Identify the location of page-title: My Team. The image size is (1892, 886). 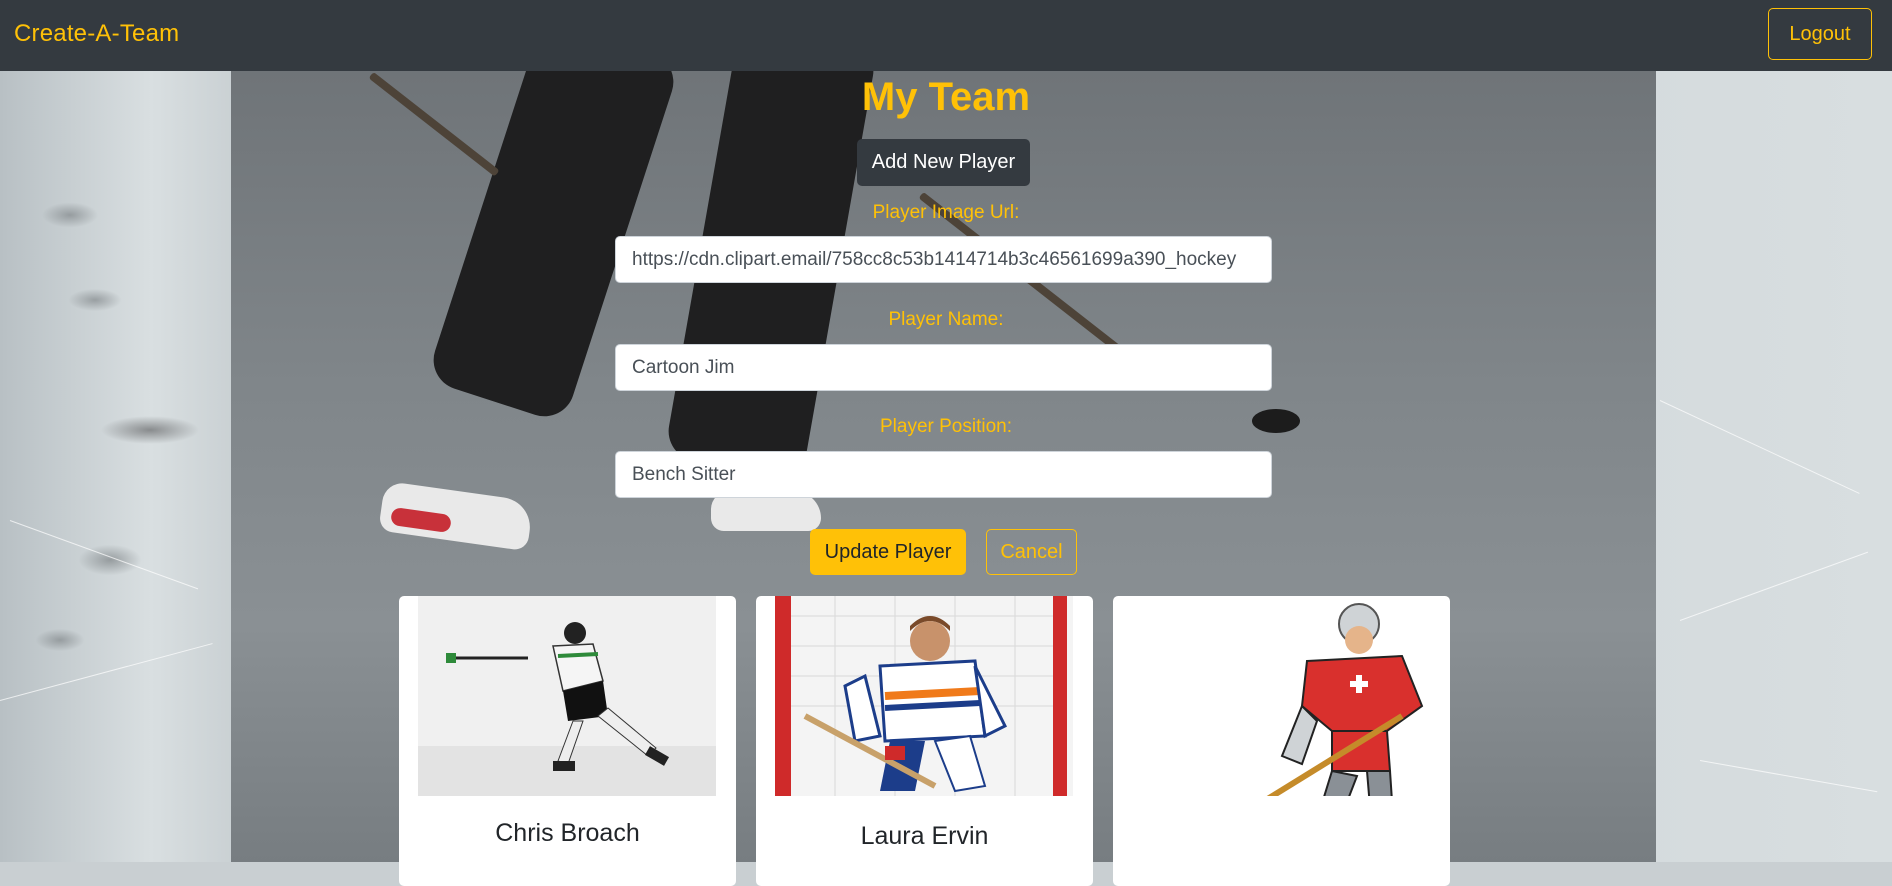
(946, 97).